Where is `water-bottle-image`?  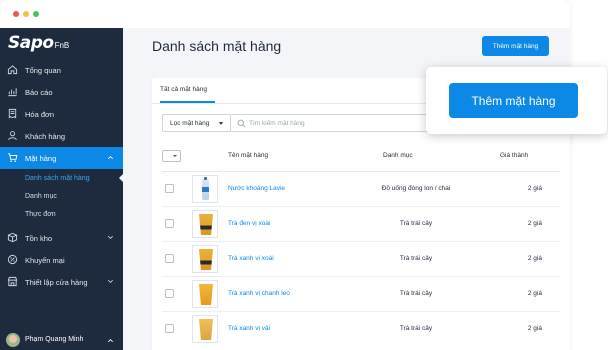
water-bottle-image is located at coordinates (205, 188).